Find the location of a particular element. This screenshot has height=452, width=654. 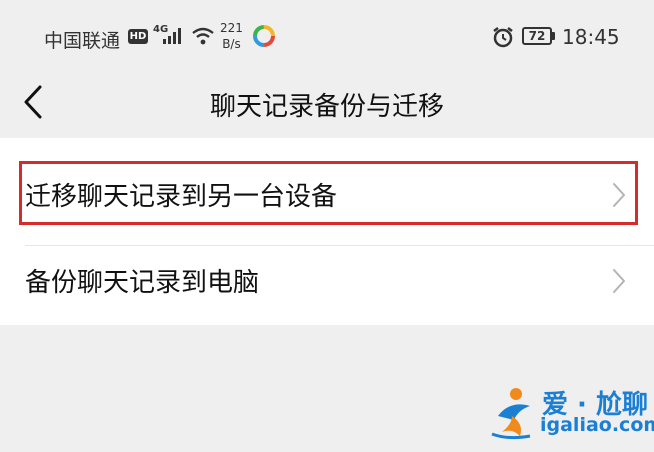

net-speed-value: 221 is located at coordinates (231, 28).